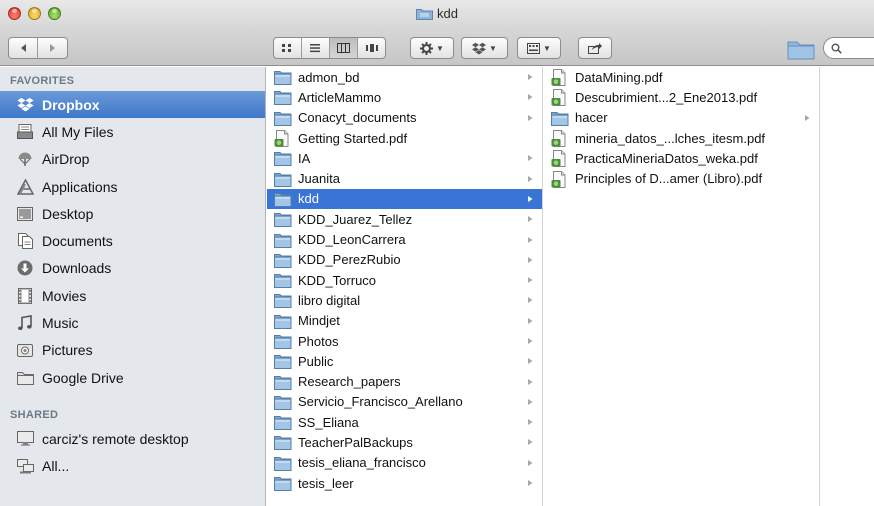 The image size is (874, 506). I want to click on sidebar-item-label: Applications, so click(80, 186).